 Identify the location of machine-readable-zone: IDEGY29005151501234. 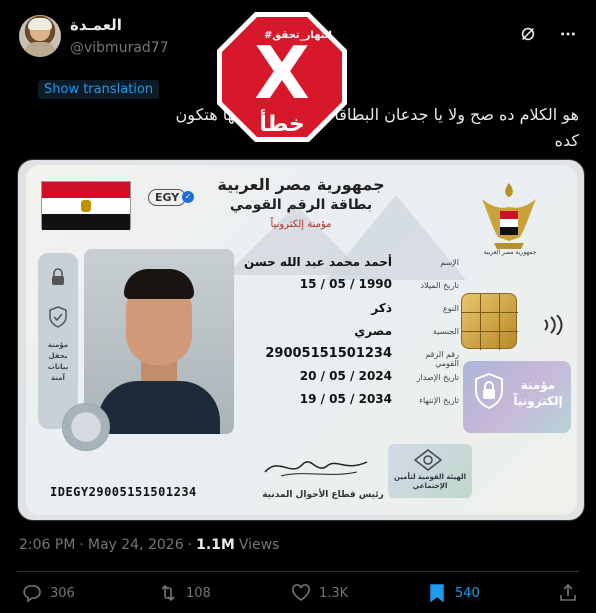
(123, 492).